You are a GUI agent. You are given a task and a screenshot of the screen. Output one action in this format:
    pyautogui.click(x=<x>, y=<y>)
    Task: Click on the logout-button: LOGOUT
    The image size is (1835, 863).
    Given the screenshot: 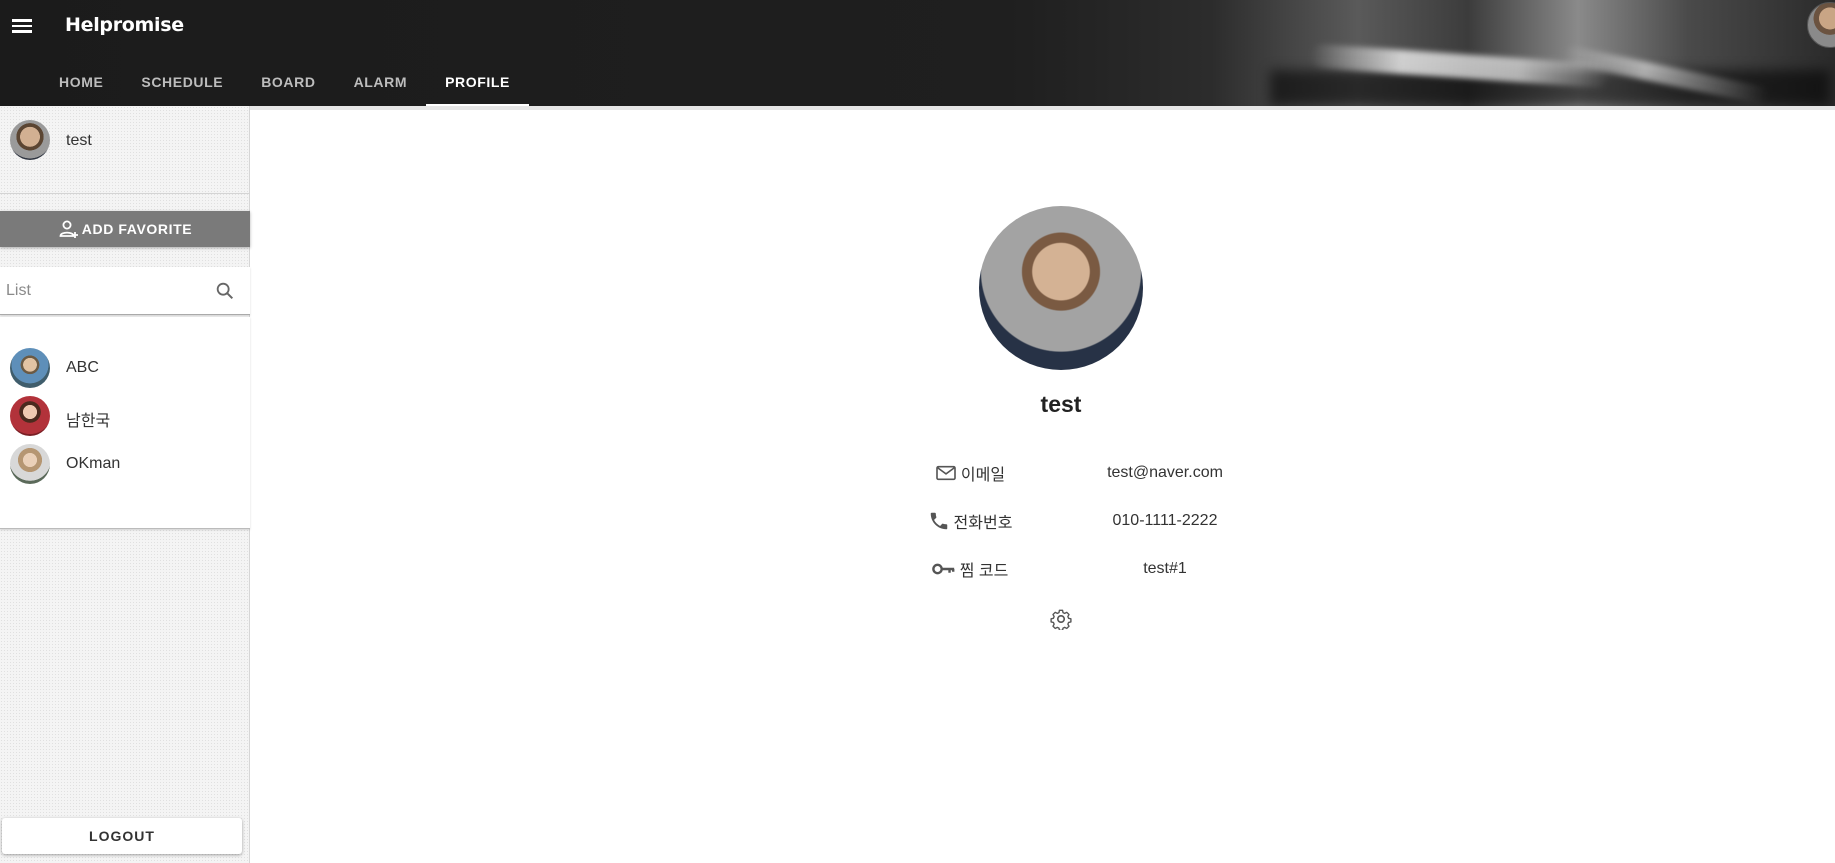 What is the action you would take?
    pyautogui.click(x=122, y=836)
    